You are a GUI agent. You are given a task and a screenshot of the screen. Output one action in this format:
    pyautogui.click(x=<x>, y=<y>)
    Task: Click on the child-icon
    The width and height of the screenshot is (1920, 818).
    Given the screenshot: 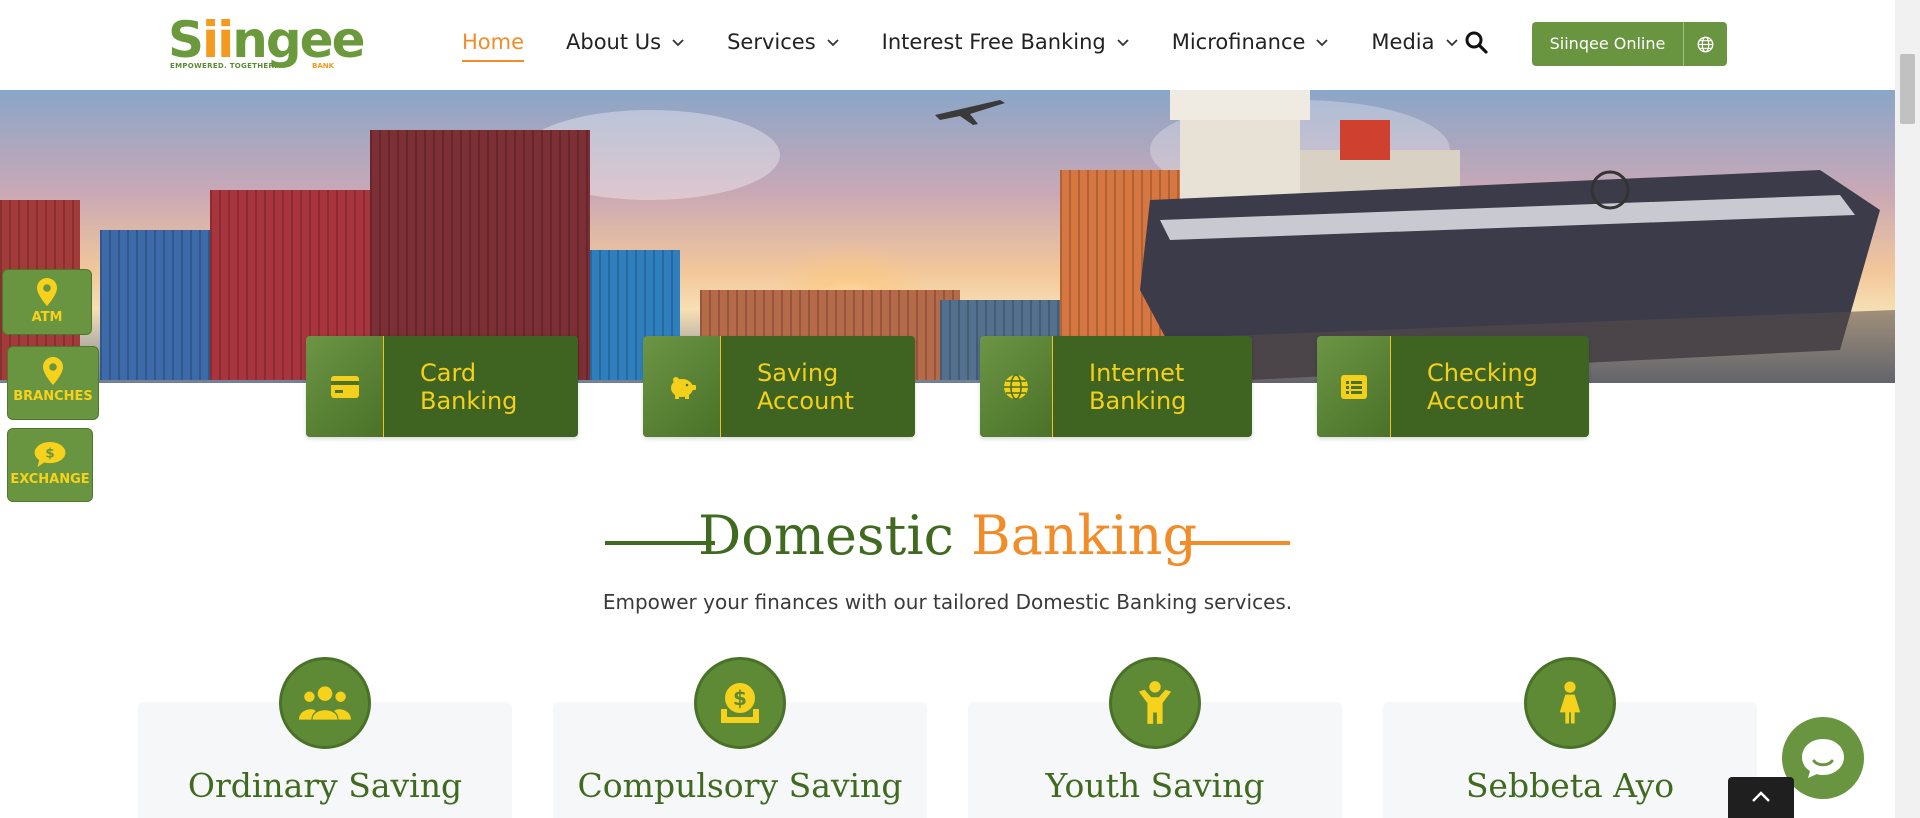 What is the action you would take?
    pyautogui.click(x=1155, y=703)
    